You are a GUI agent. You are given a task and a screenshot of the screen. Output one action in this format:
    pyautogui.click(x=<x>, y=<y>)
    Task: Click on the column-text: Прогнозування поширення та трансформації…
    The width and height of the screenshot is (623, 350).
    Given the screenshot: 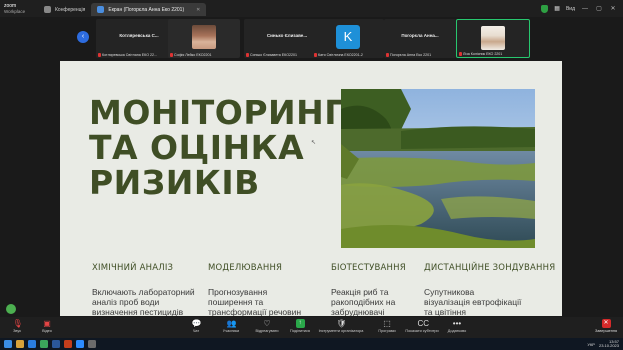 What is the action you would take?
    pyautogui.click(x=255, y=301)
    